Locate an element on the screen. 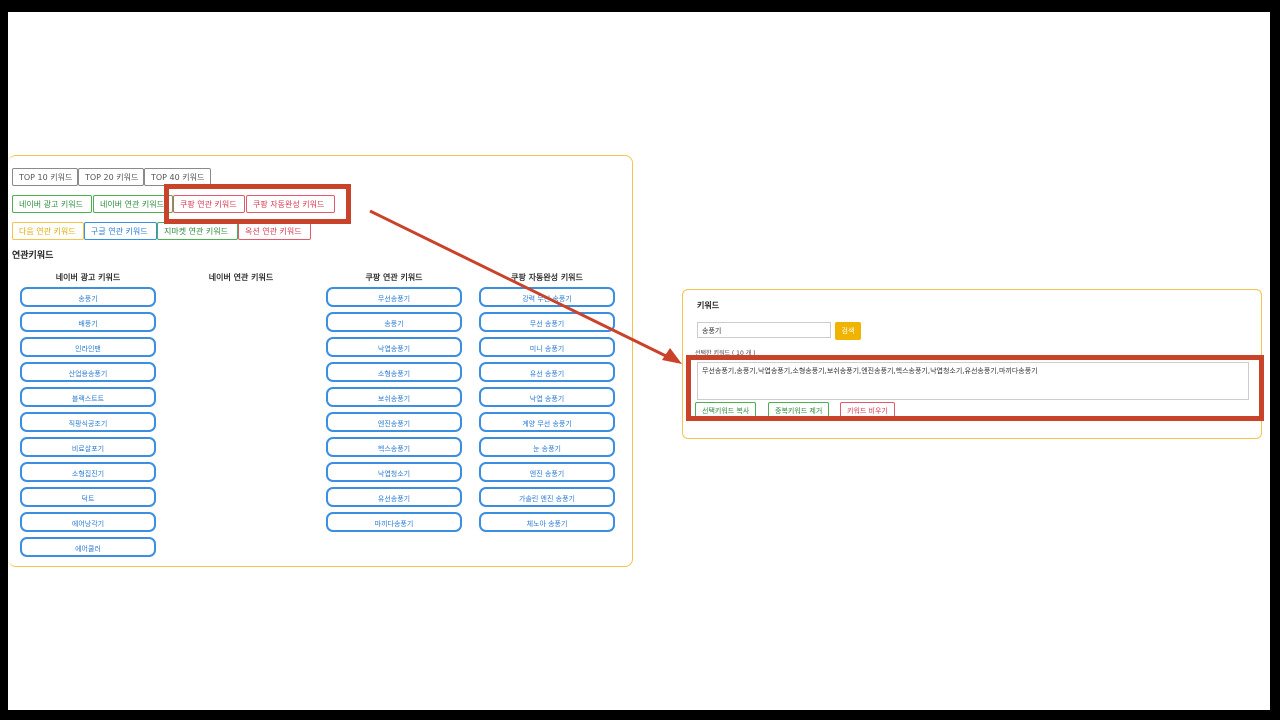 The height and width of the screenshot is (720, 1280). keyword-pill: 낙엽 송풍기 is located at coordinates (547, 397).